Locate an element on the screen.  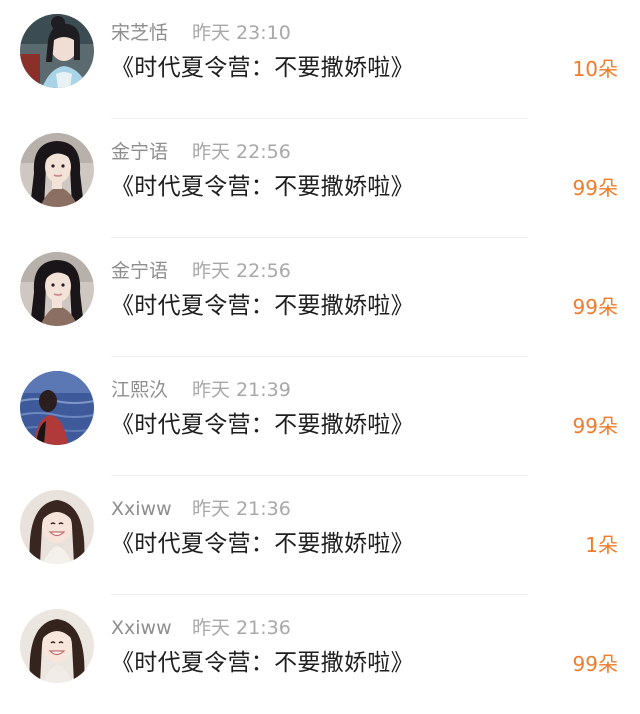
sender-name: 江熙汣 is located at coordinates (139, 390).